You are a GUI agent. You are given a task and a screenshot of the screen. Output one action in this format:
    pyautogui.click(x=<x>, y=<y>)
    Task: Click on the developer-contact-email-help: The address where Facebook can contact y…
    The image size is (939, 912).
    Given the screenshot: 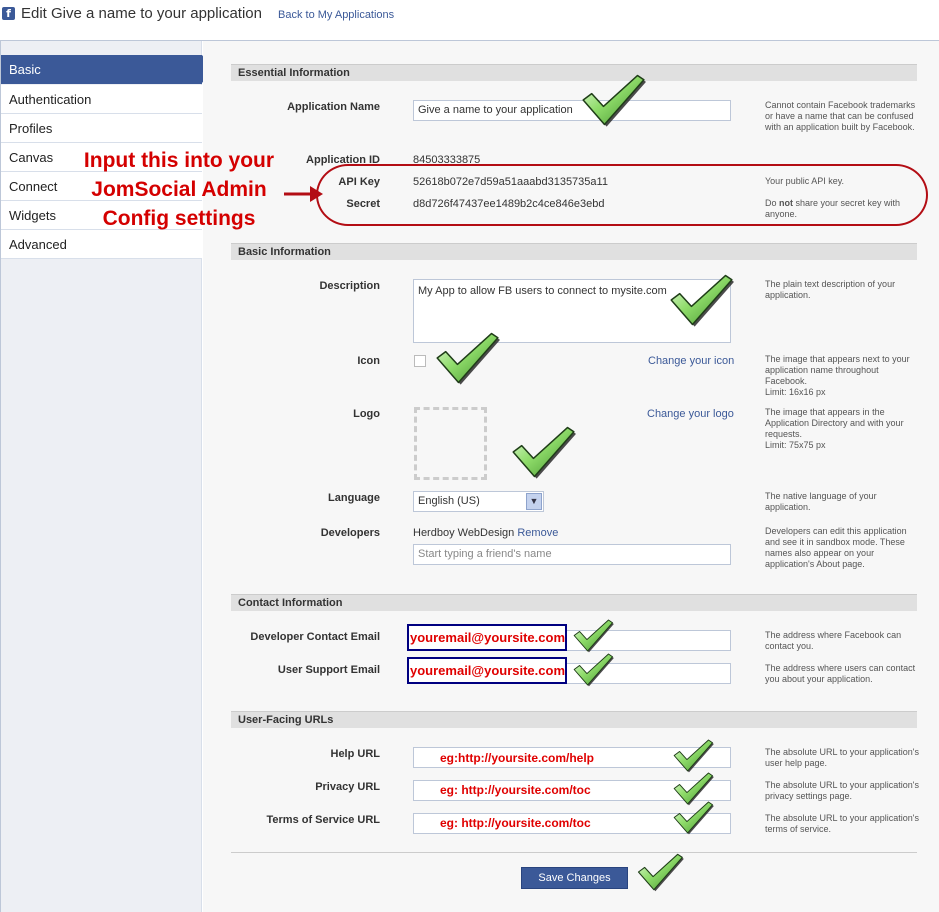 What is the action you would take?
    pyautogui.click(x=833, y=640)
    